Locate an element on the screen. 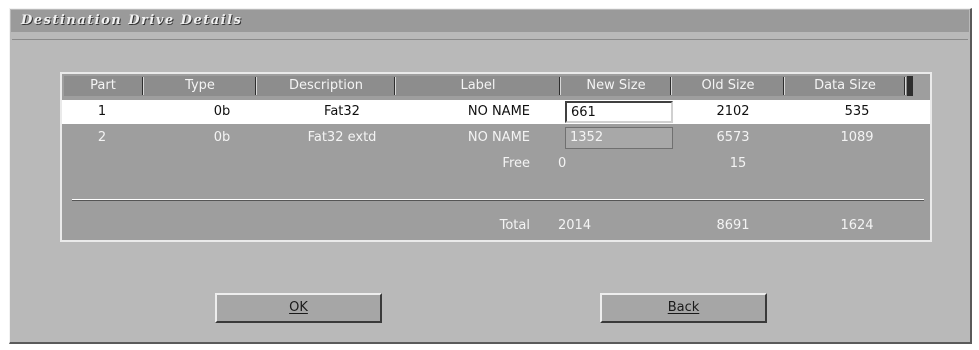  back-button-label: Back is located at coordinates (683, 307).